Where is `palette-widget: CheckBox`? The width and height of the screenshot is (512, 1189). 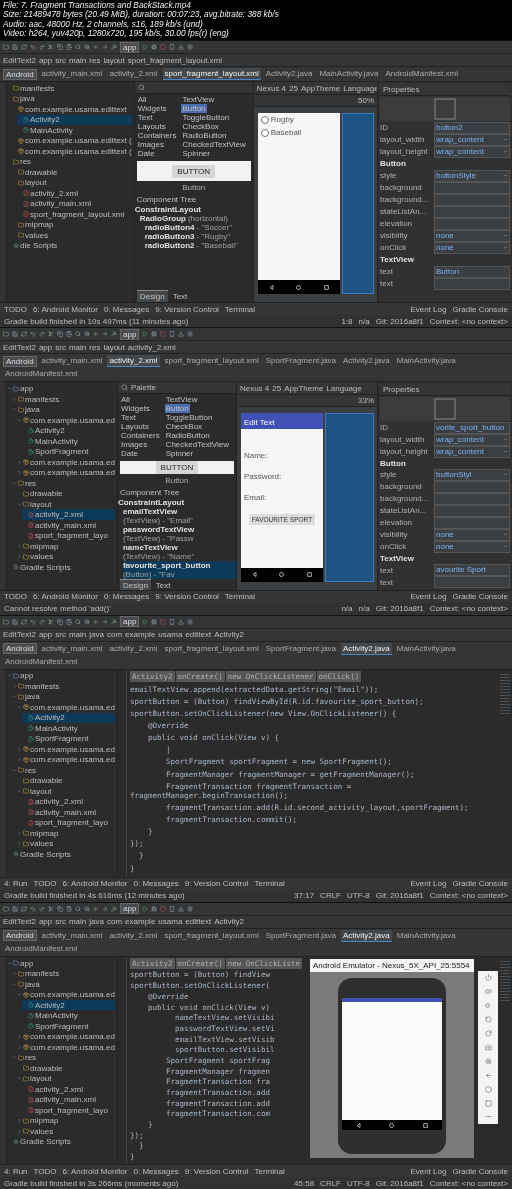
palette-widget: CheckBox is located at coordinates (184, 427).